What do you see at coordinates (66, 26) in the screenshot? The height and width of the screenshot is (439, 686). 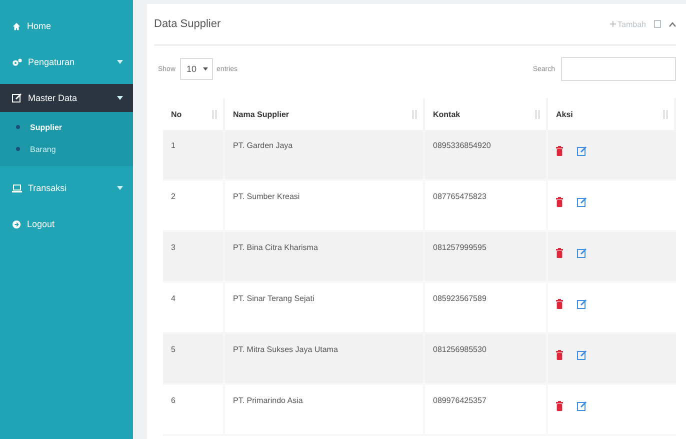 I see `sidebar-item: Home` at bounding box center [66, 26].